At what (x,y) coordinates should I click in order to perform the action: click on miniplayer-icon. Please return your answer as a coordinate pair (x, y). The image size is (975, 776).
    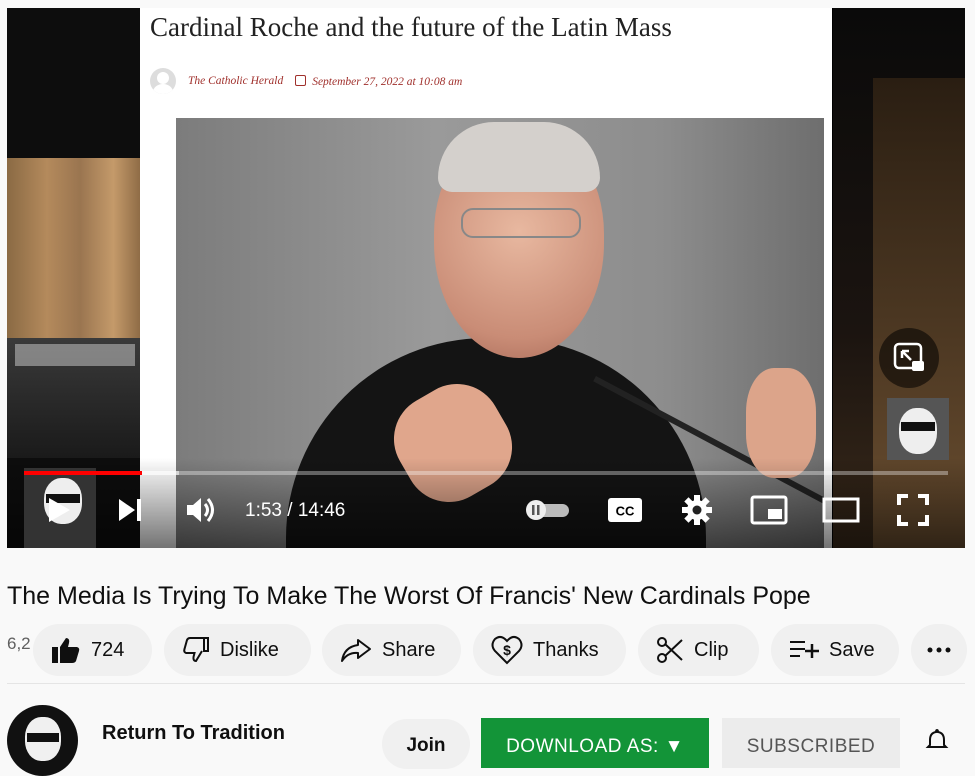
    Looking at the image, I should click on (769, 510).